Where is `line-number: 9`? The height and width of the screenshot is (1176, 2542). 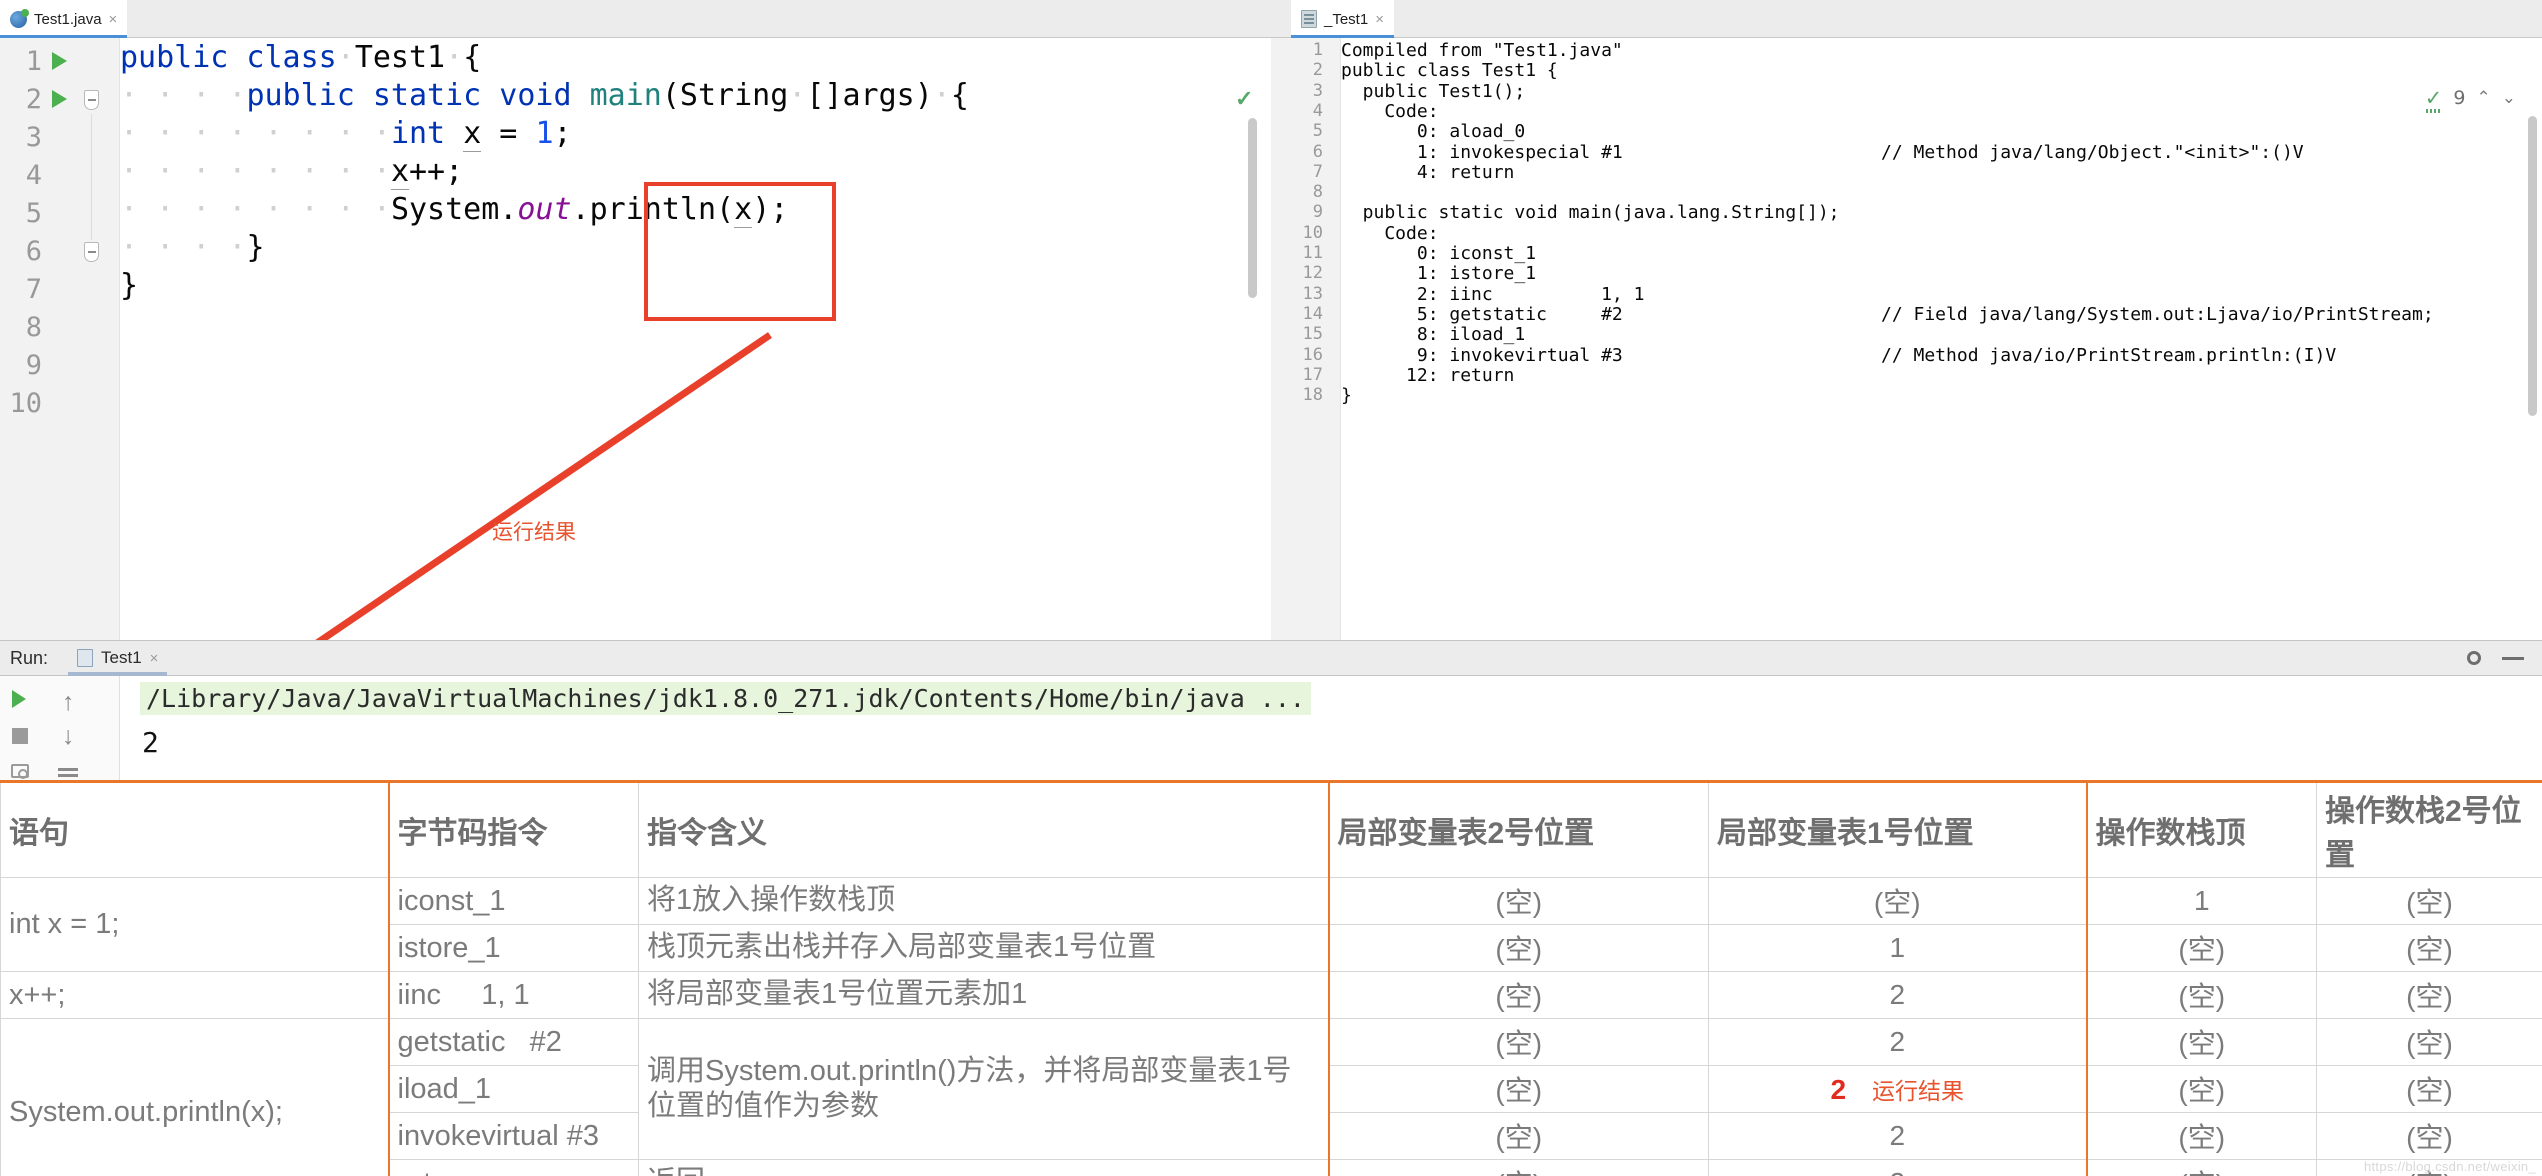
line-number: 9 is located at coordinates (1317, 212).